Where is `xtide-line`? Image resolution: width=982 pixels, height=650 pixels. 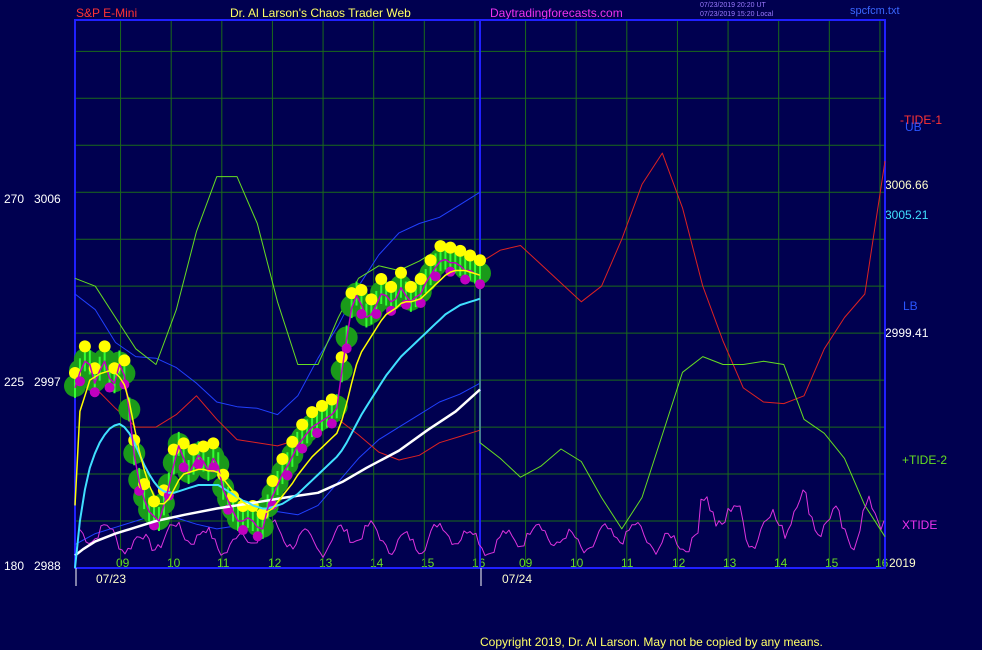
xtide-line is located at coordinates (482, 523).